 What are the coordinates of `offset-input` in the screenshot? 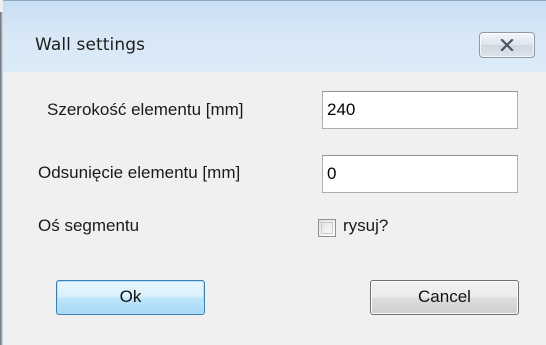 It's located at (420, 174).